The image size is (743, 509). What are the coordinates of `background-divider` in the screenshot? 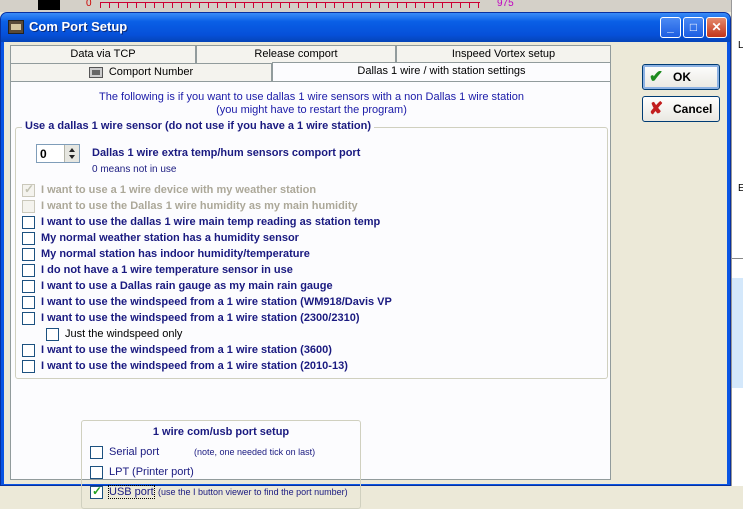 It's located at (737, 258).